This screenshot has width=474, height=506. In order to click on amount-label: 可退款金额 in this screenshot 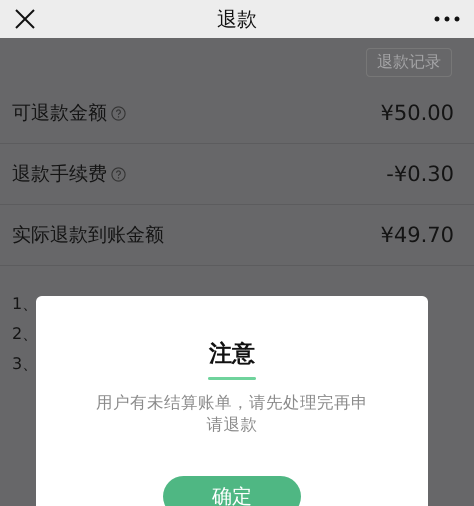, I will do `click(59, 113)`.